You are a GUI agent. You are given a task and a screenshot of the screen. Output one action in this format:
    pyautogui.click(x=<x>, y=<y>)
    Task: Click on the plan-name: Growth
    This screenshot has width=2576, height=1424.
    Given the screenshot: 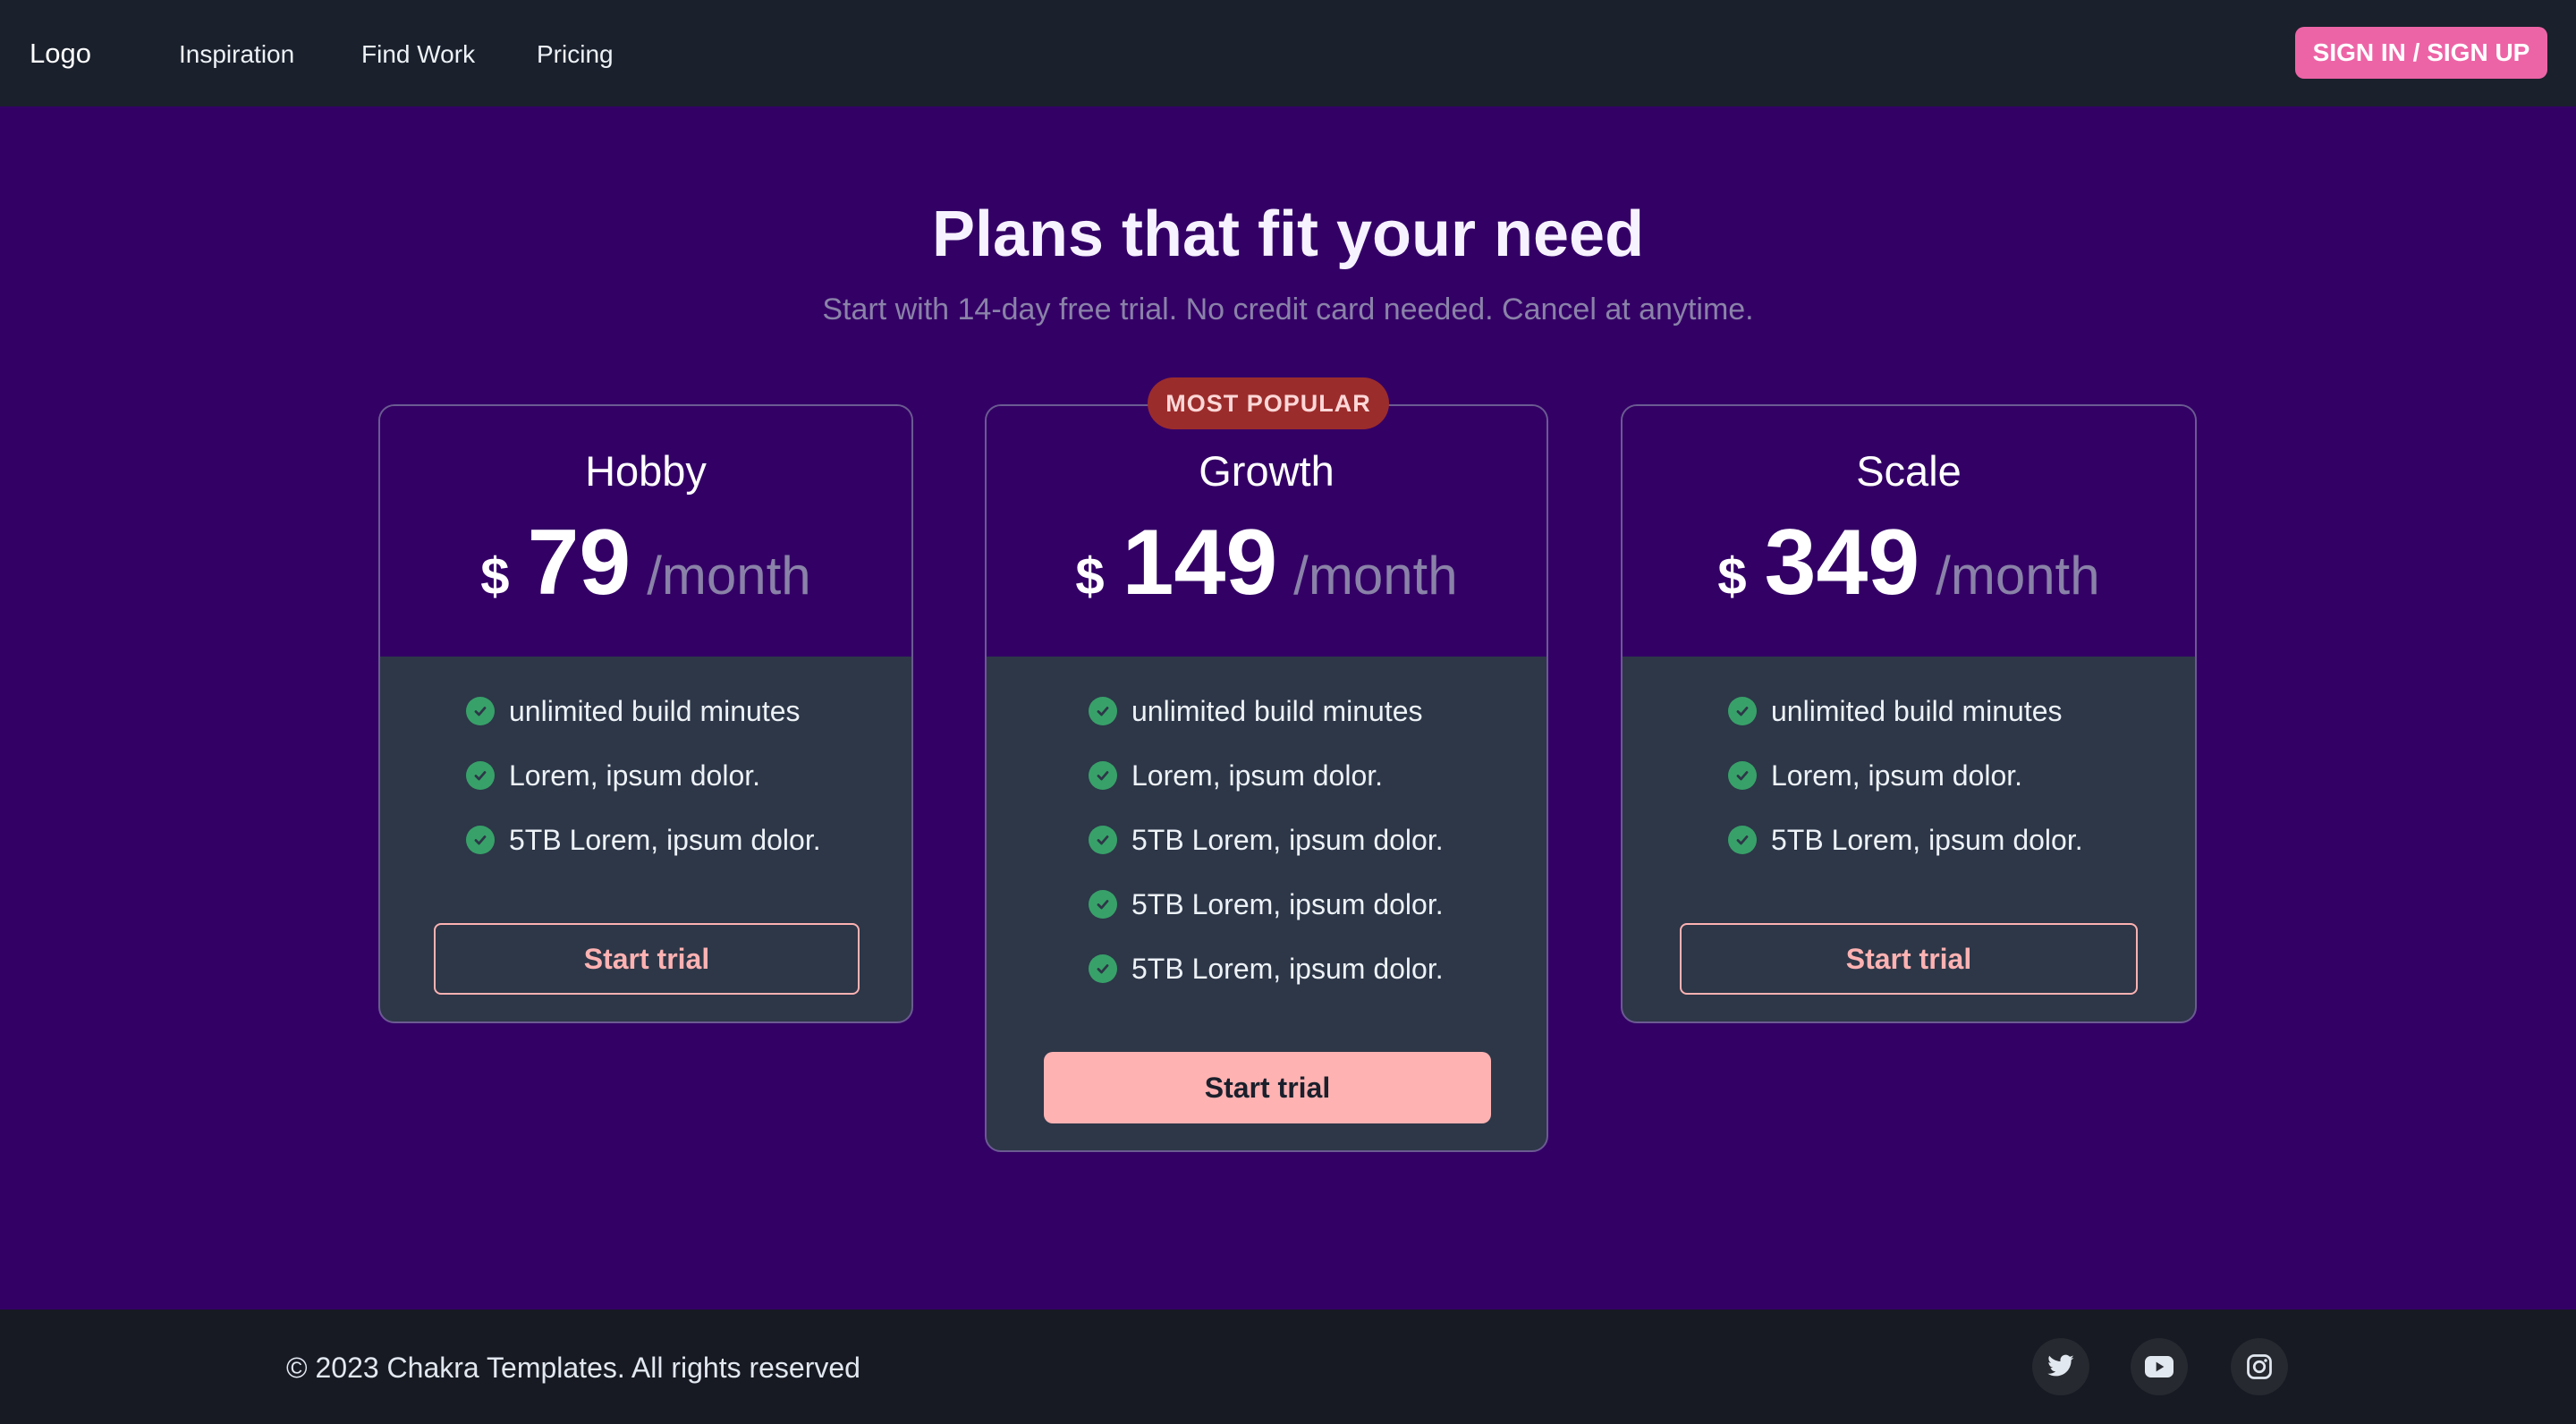 What is the action you would take?
    pyautogui.click(x=1267, y=471)
    